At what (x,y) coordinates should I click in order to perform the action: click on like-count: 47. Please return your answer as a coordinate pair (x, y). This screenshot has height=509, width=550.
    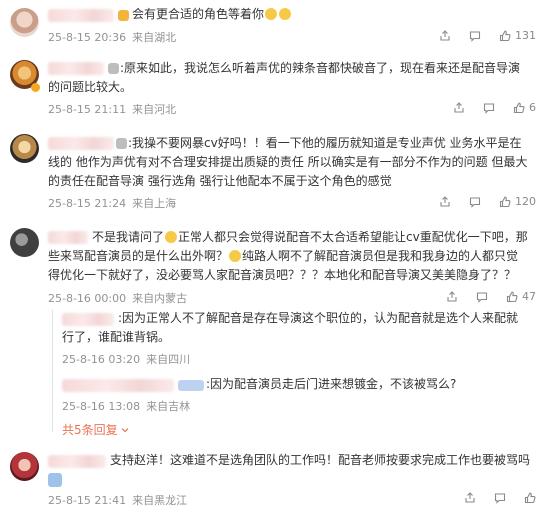
    Looking at the image, I should click on (529, 296).